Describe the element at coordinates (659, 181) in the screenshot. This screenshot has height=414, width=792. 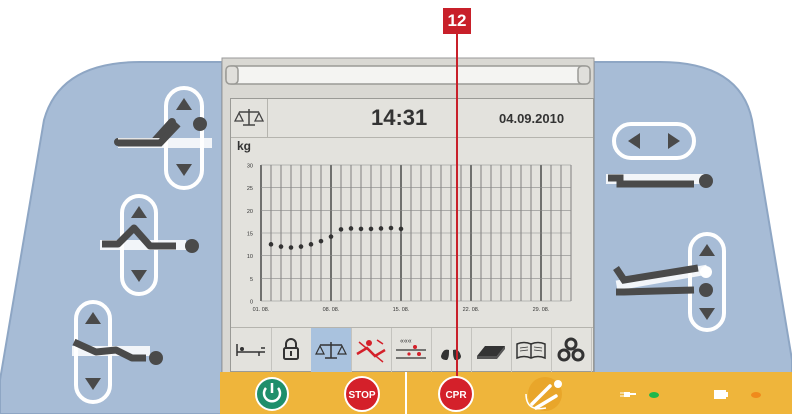
I see `bed-flat-figure` at that location.